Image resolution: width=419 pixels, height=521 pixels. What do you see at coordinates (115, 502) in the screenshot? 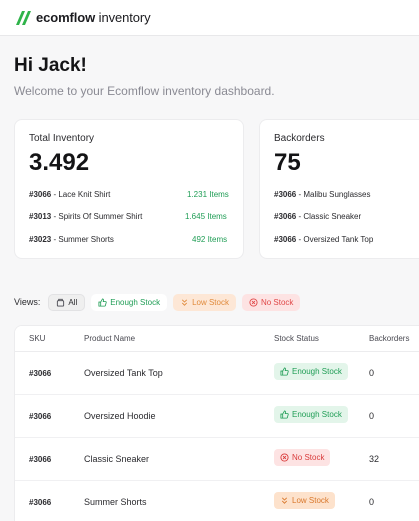
I see `row-product-name: Summer Shorts` at bounding box center [115, 502].